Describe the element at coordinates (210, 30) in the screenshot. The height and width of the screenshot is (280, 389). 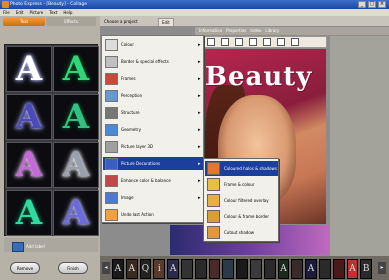
I see `right-tab: Information` at that location.